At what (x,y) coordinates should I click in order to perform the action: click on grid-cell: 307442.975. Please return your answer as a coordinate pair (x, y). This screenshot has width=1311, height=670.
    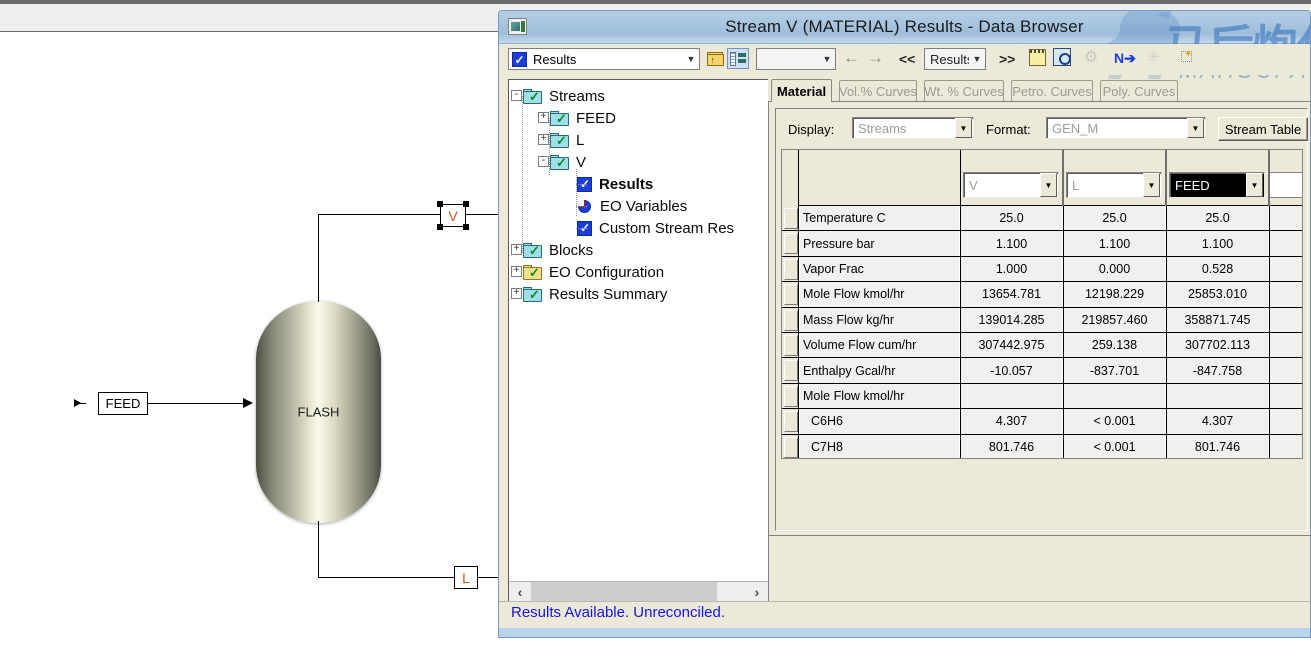
    Looking at the image, I should click on (1011, 345).